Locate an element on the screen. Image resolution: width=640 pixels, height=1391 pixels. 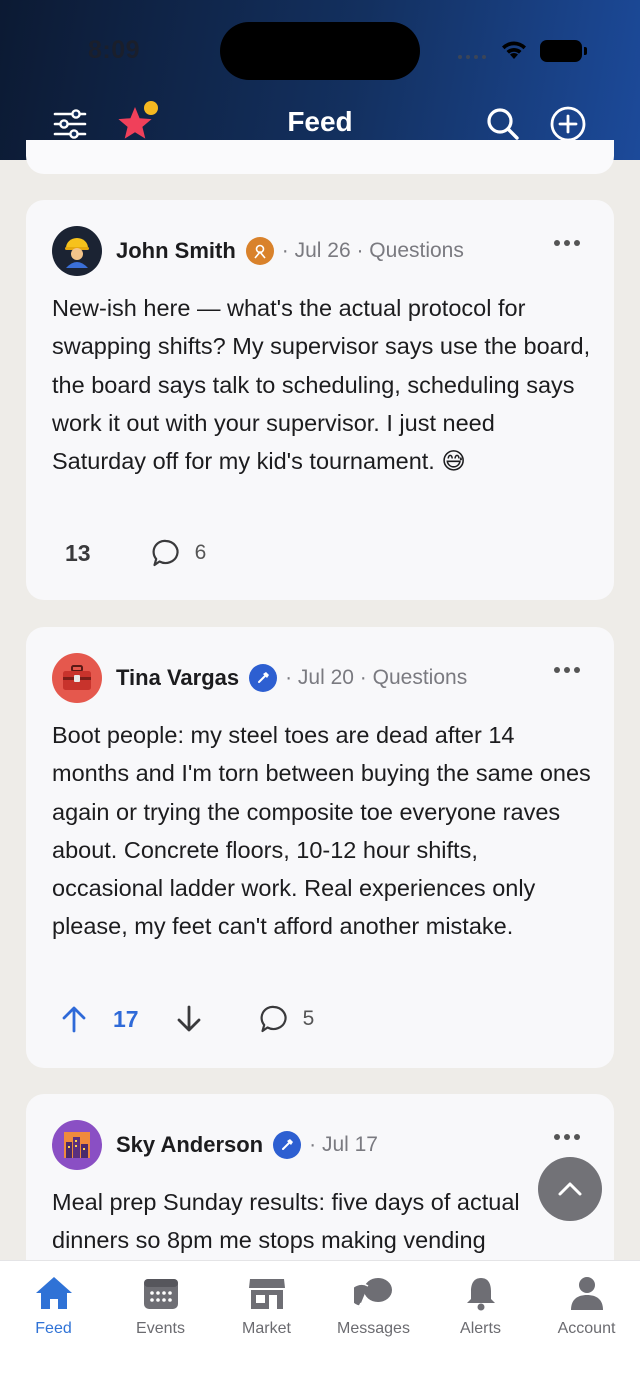
wifi-icon is located at coordinates (514, 50).